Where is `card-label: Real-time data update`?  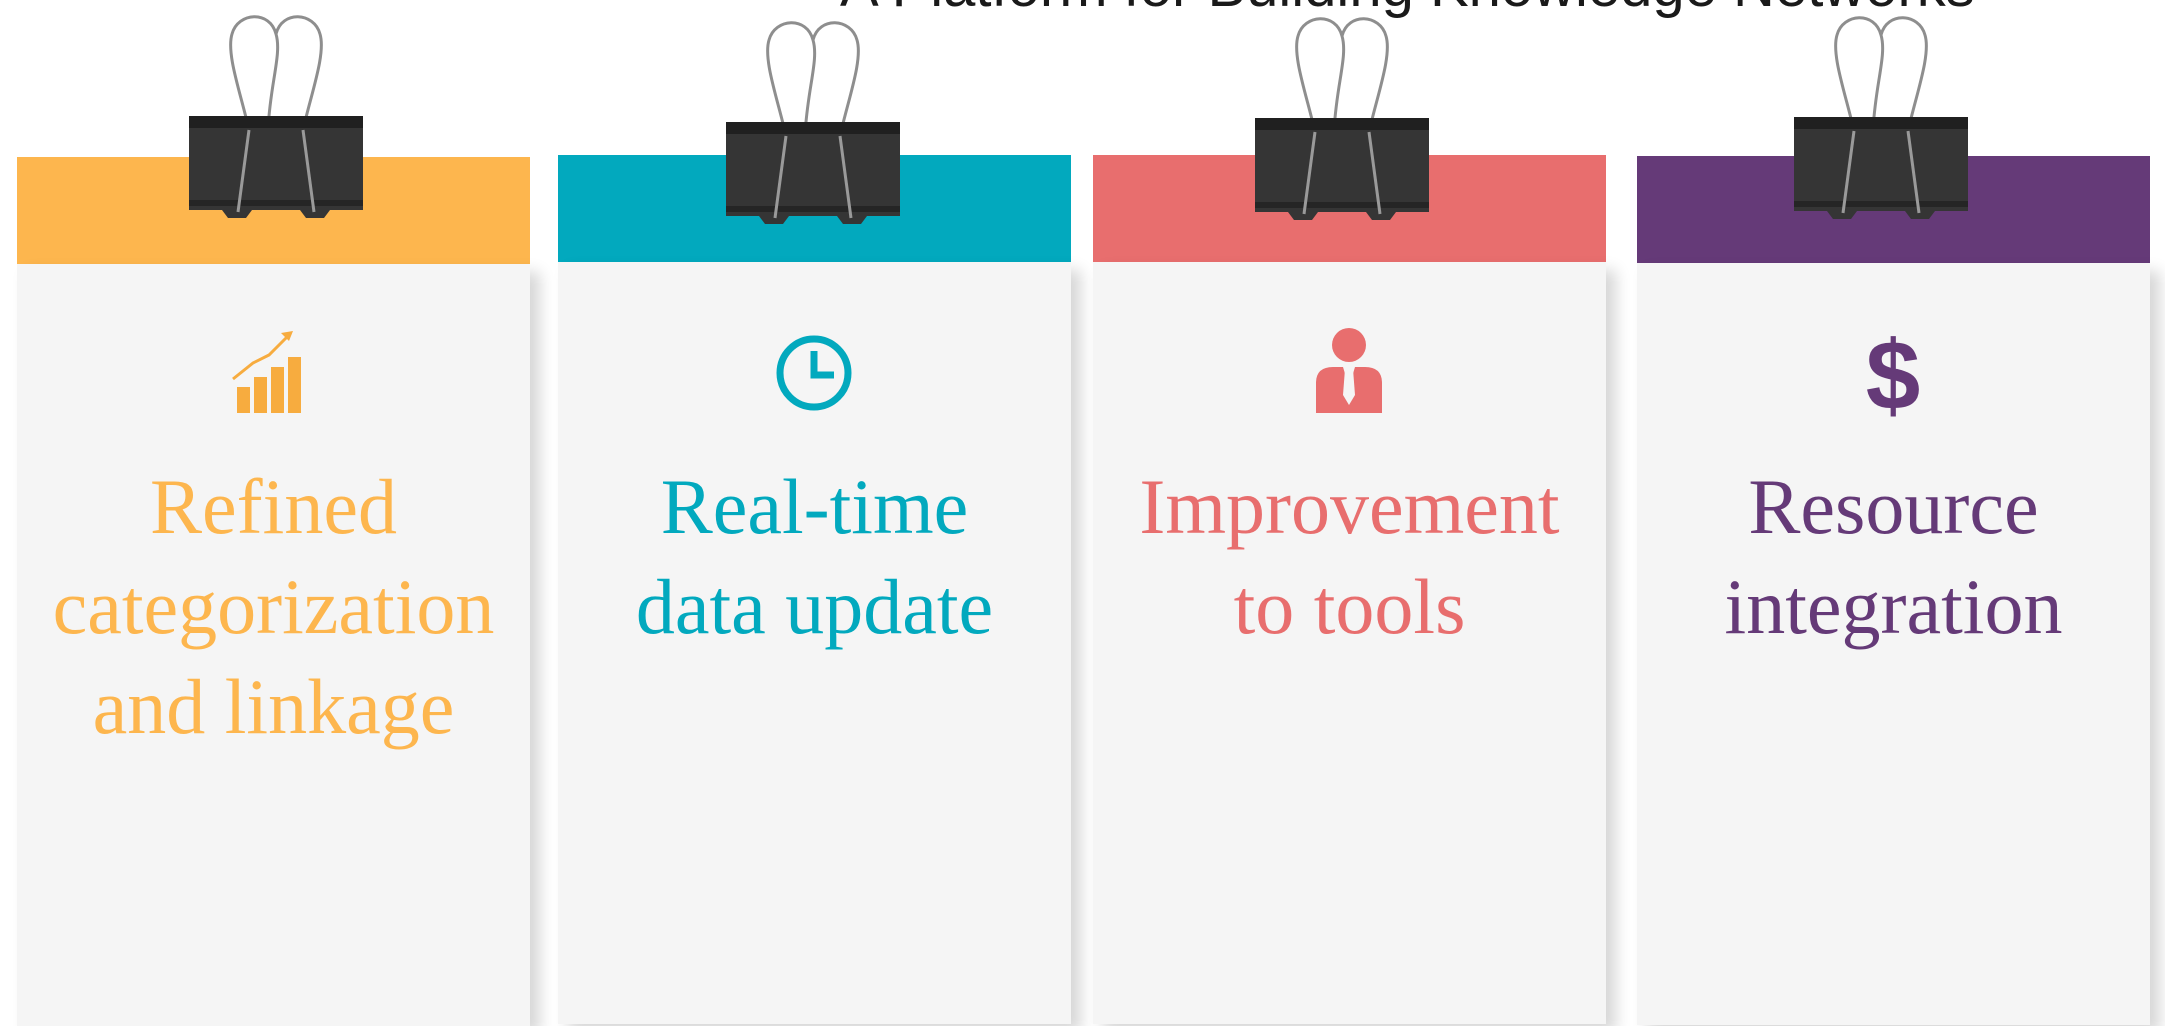
card-label: Real-time data update is located at coordinates (814, 557).